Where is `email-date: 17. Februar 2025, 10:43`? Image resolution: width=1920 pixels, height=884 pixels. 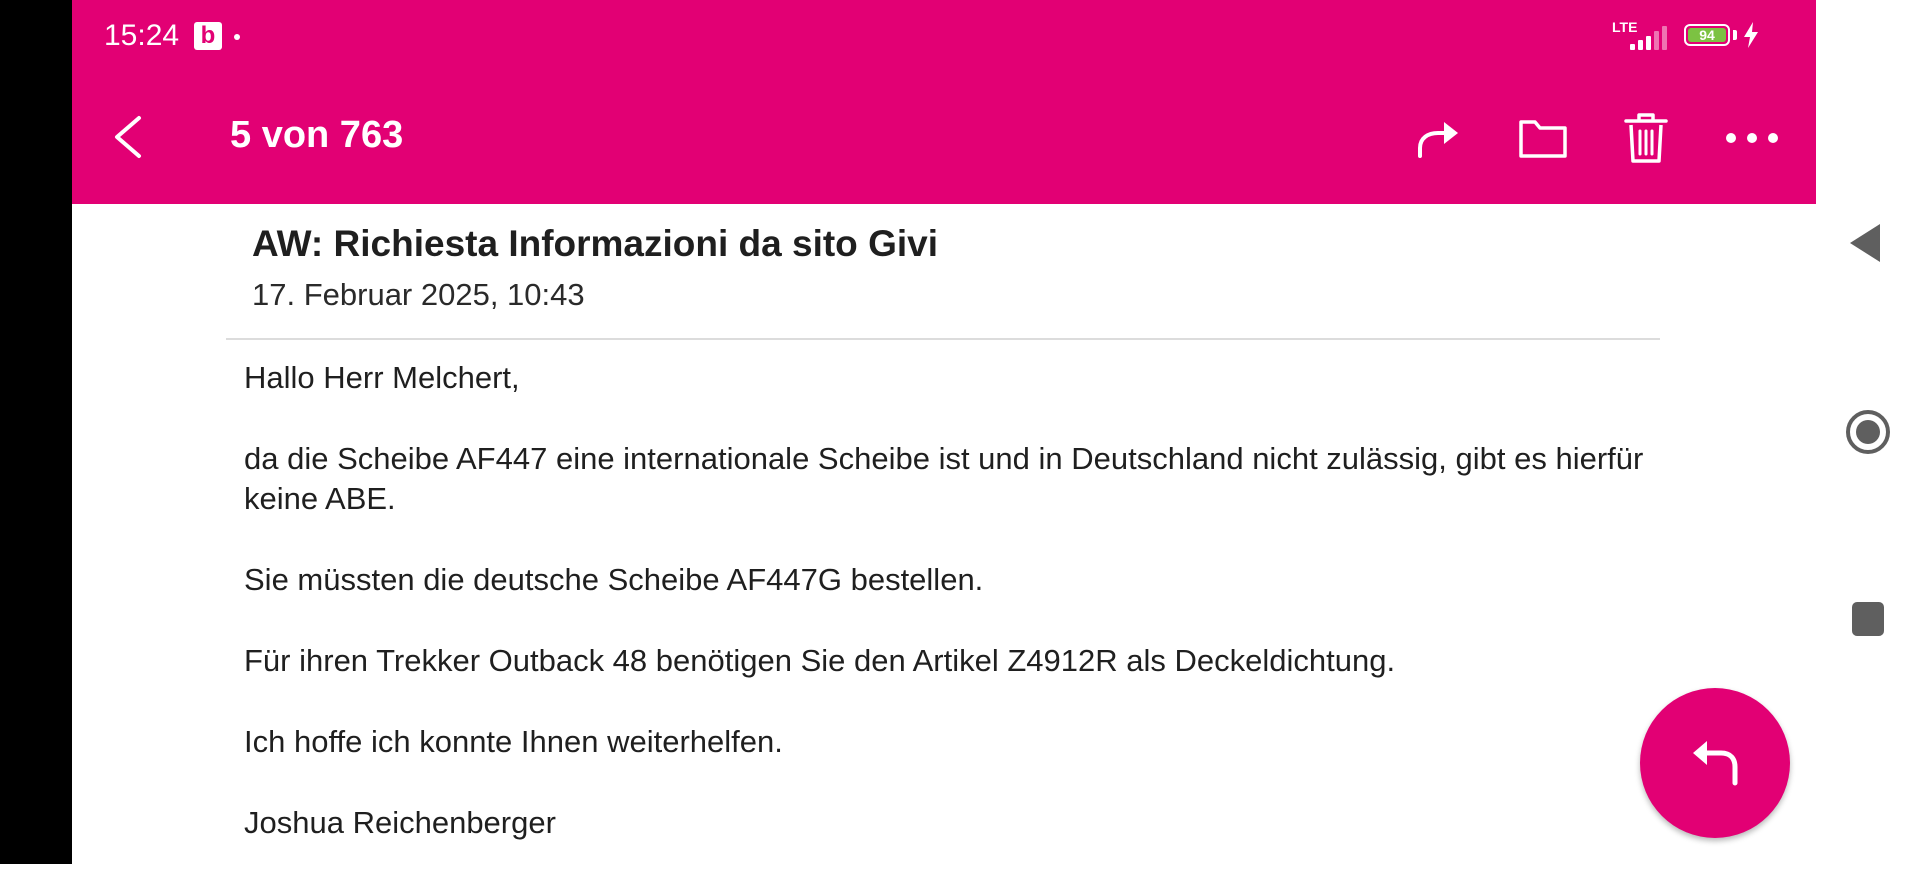
email-date: 17. Februar 2025, 10:43 is located at coordinates (418, 294).